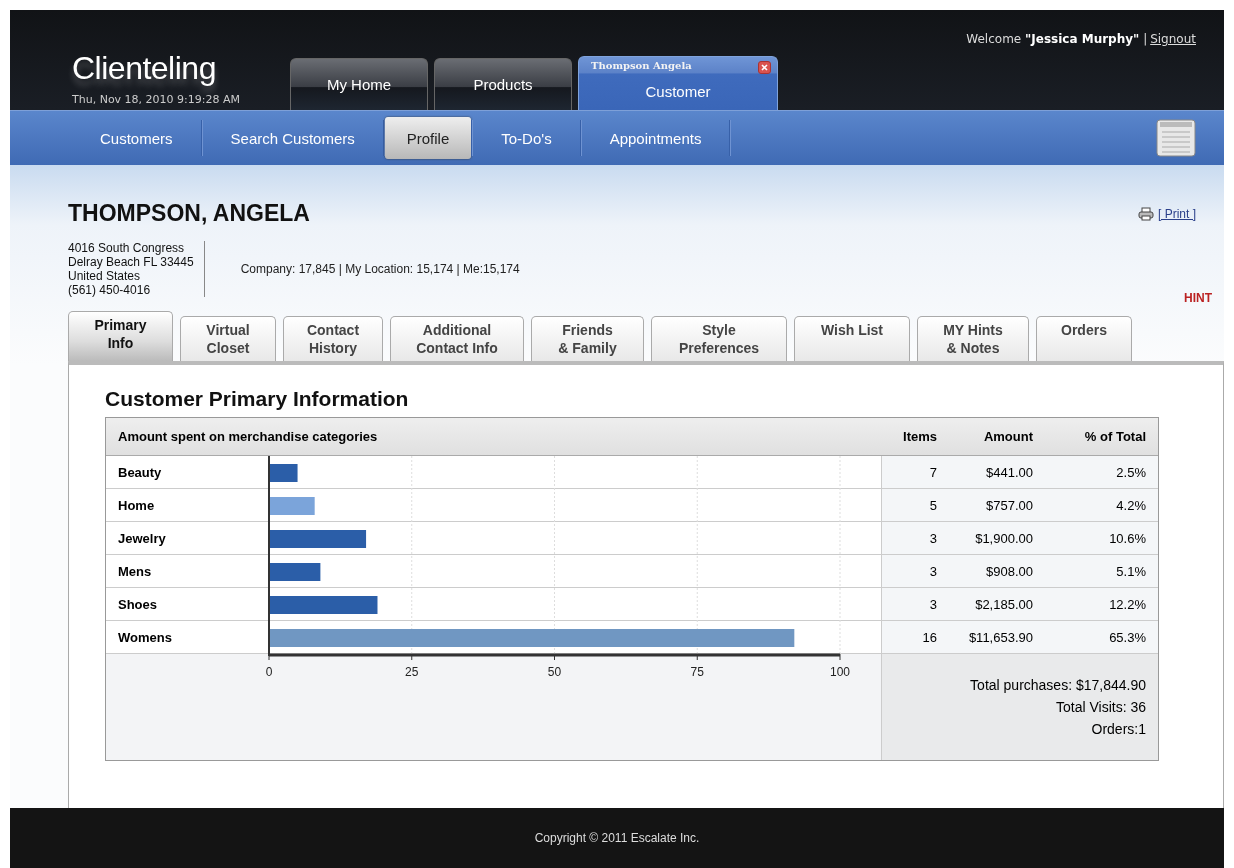 The image size is (1234, 868). I want to click on profile-tab: Primary Info, so click(120, 336).